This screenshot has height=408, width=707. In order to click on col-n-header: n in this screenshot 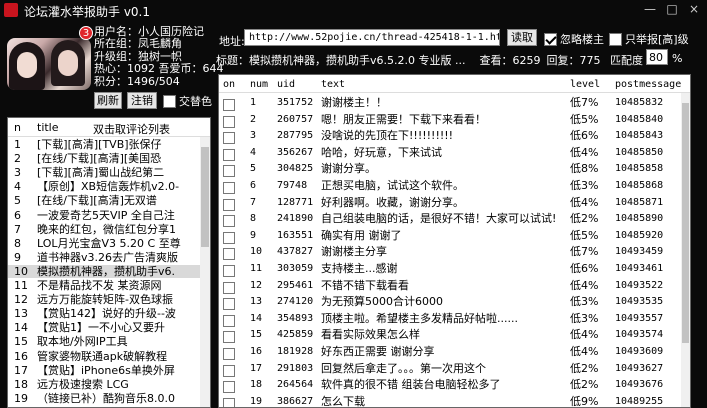, I will do `click(17, 127)`.